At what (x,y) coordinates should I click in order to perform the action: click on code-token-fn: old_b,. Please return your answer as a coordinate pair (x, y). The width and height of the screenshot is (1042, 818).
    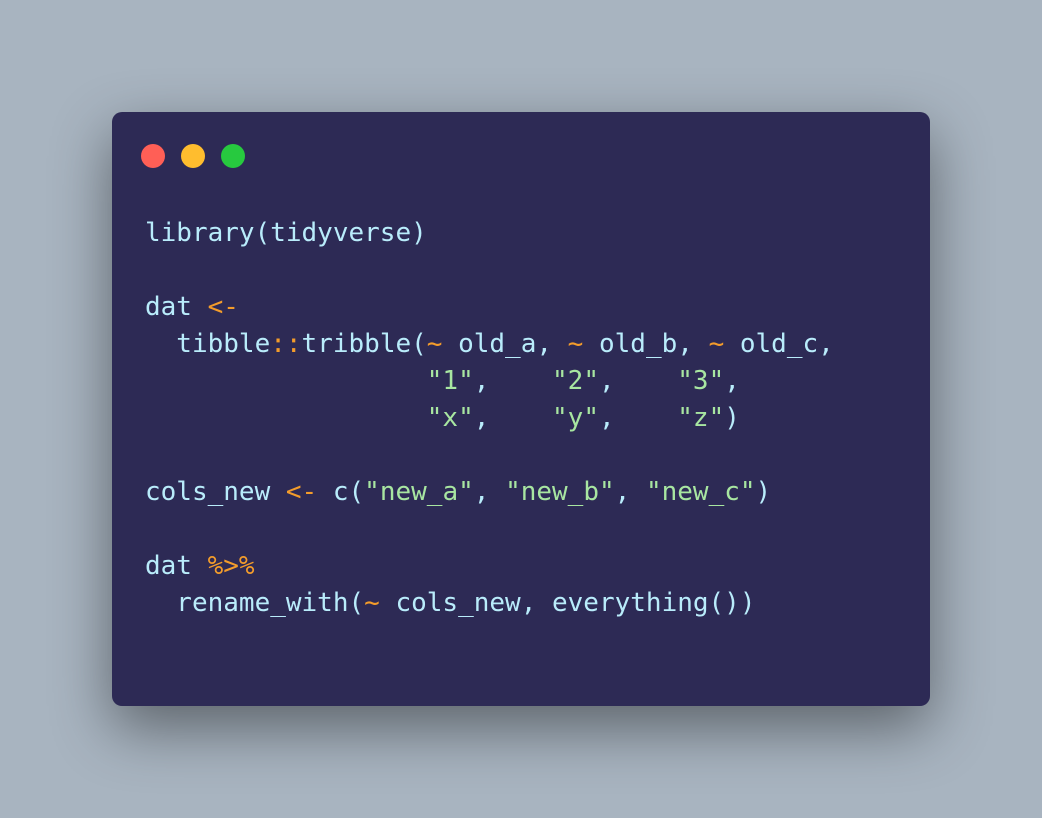
    Looking at the image, I should click on (646, 344).